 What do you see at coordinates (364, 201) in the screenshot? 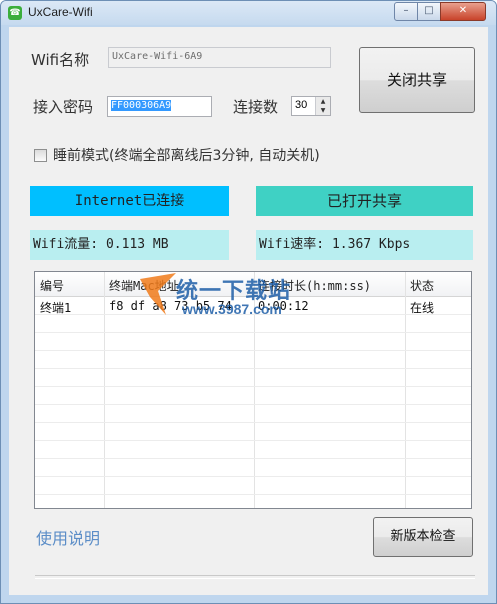
I see `share-status-panel: 已打开共享` at bounding box center [364, 201].